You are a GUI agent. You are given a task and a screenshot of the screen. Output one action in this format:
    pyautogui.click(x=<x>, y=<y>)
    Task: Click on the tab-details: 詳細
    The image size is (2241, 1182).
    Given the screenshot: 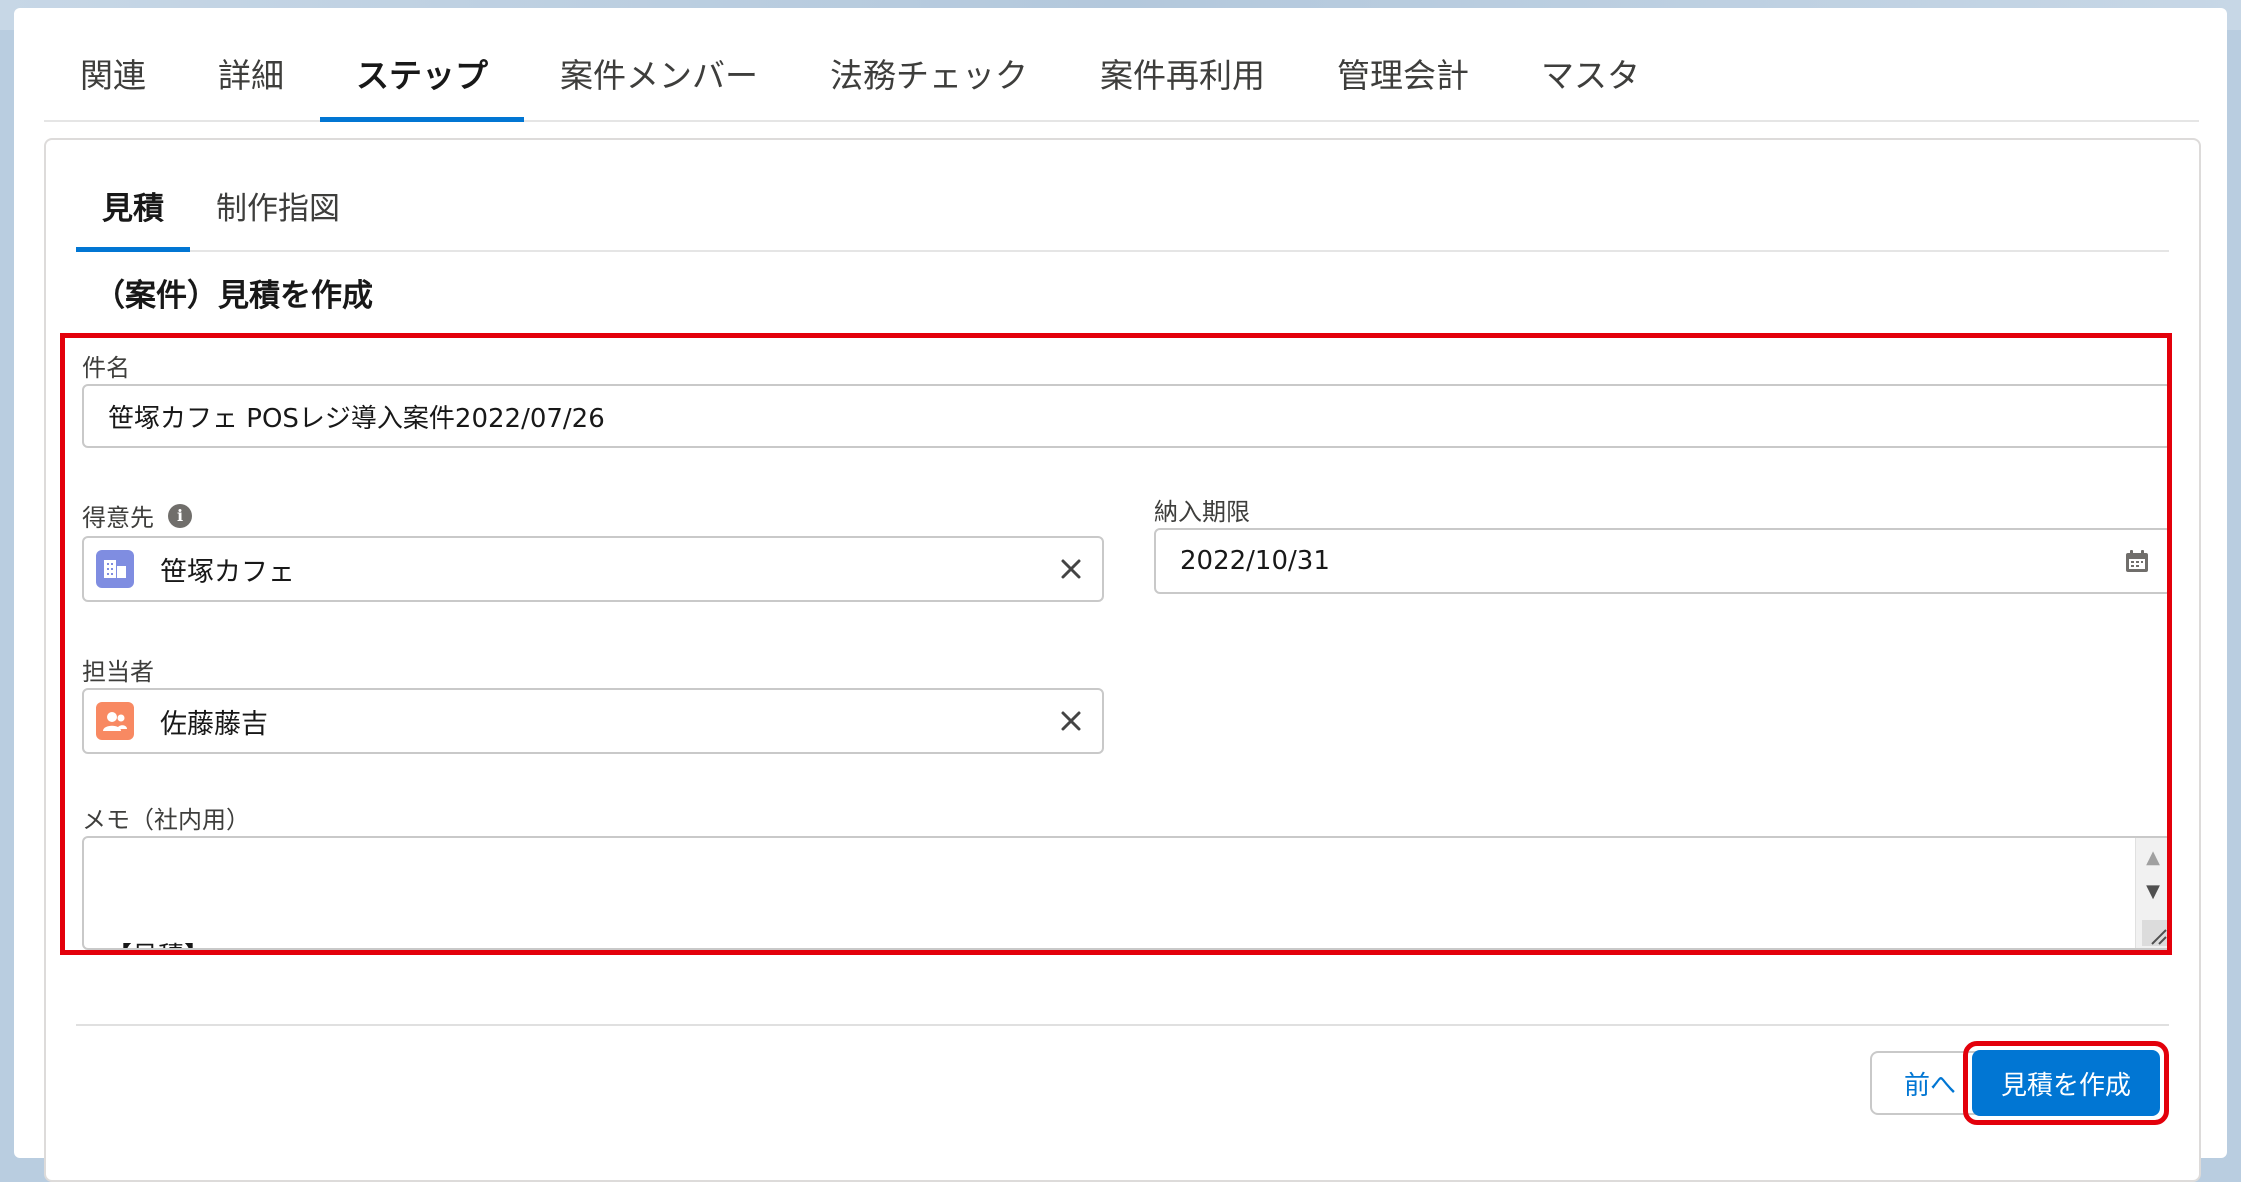 What is the action you would take?
    pyautogui.click(x=251, y=84)
    